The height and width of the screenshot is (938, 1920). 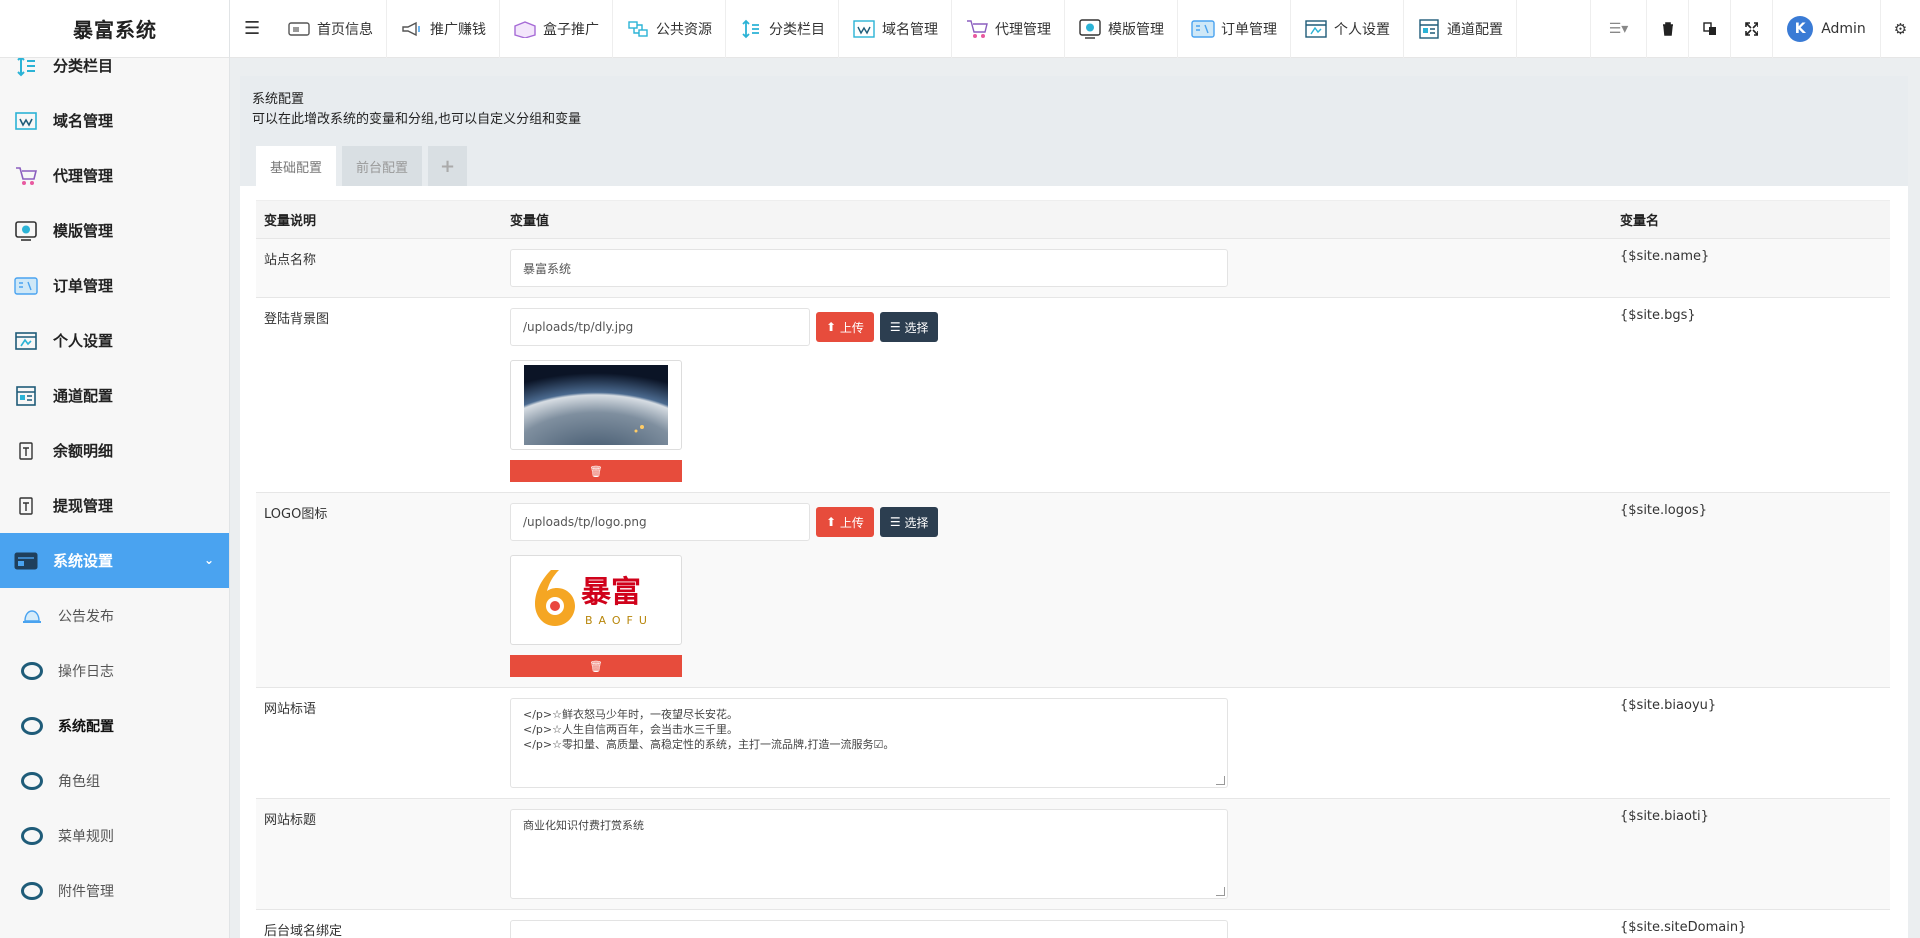 I want to click on sidebar-item-balance: 余额明细, so click(x=114, y=450).